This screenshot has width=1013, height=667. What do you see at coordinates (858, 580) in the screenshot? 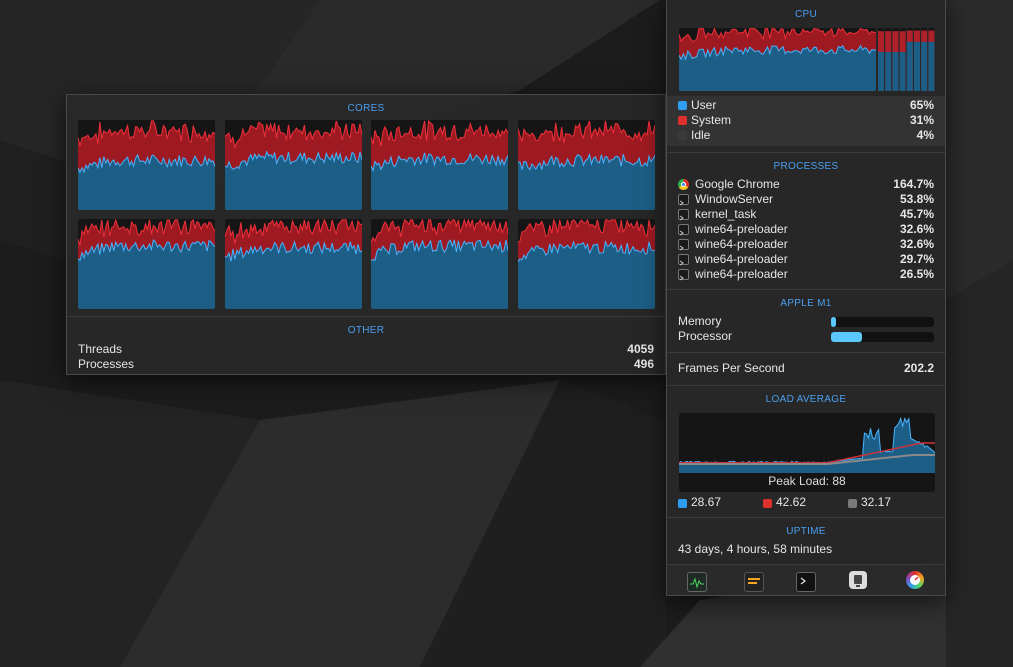
I see `system-information-icon` at bounding box center [858, 580].